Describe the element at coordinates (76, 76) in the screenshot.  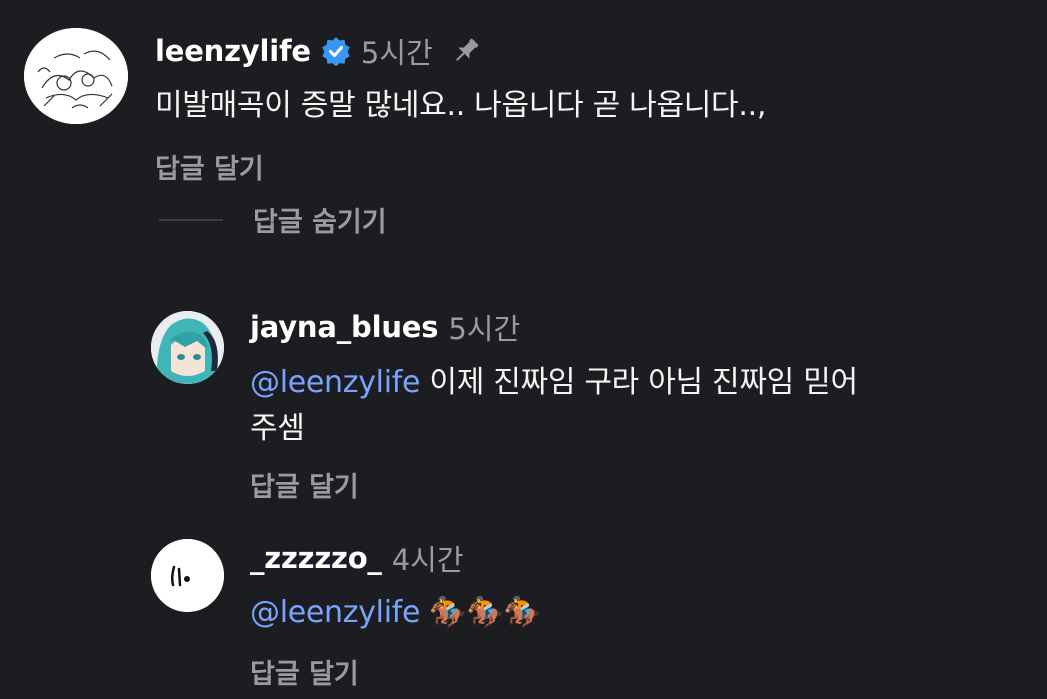
I see `avatar-leenzylife` at that location.